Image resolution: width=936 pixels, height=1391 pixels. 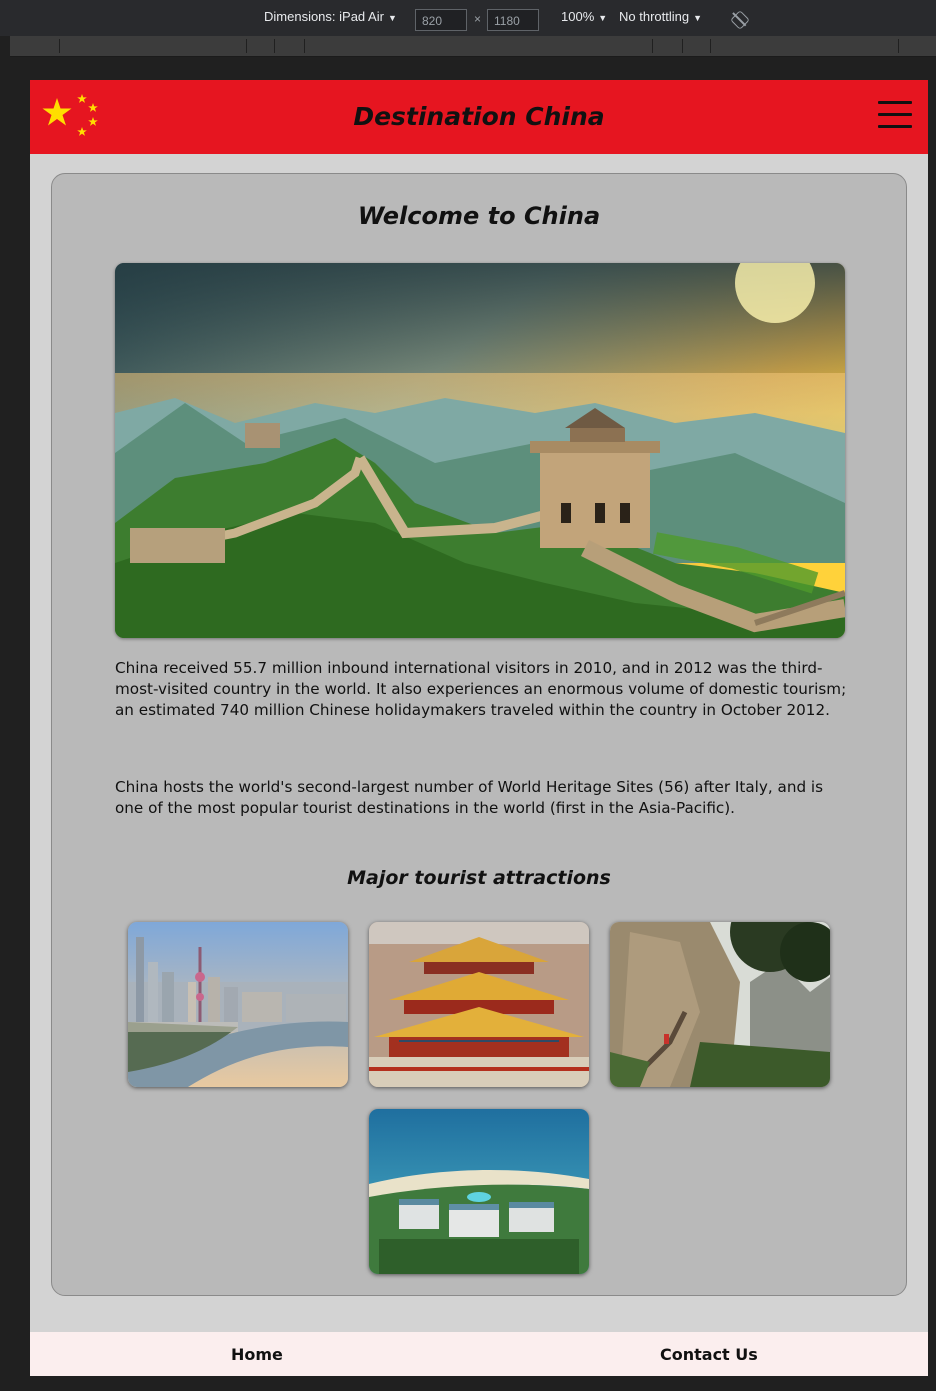 What do you see at coordinates (740, 20) in the screenshot?
I see `rotate-icon` at bounding box center [740, 20].